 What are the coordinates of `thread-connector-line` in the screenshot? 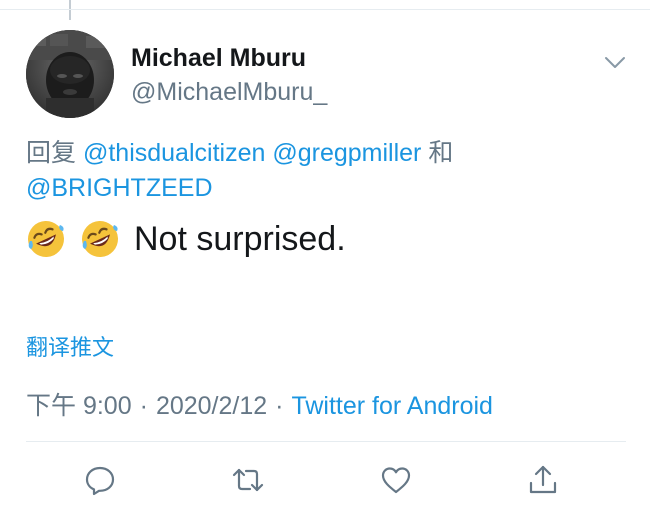 It's located at (70, 10).